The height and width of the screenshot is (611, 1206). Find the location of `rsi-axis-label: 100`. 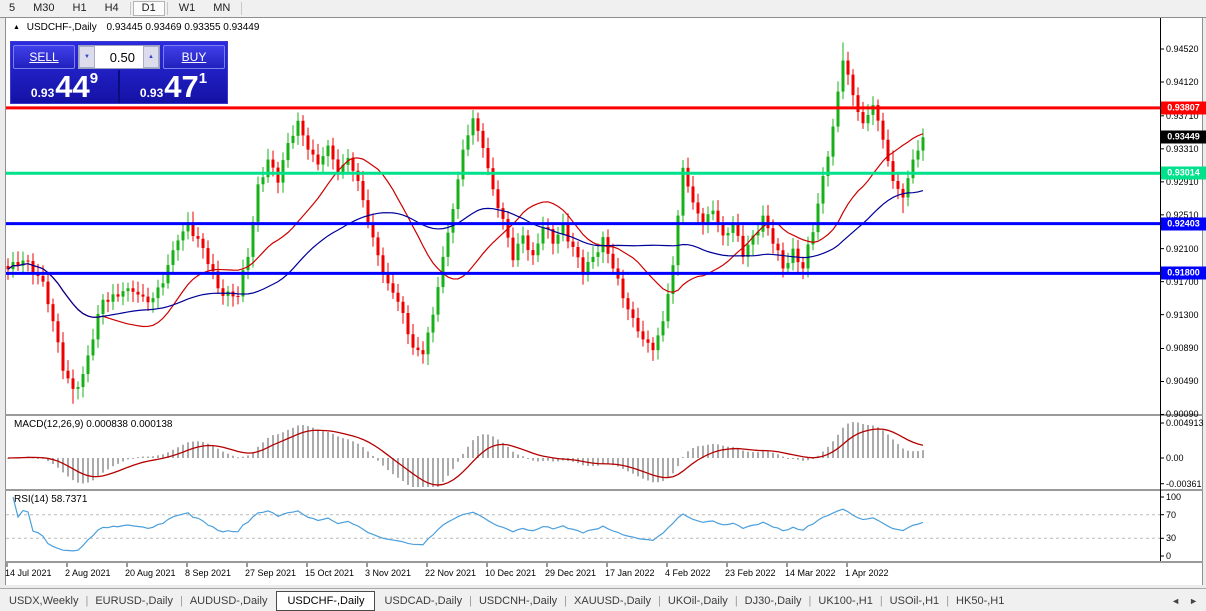

rsi-axis-label: 100 is located at coordinates (1174, 497).